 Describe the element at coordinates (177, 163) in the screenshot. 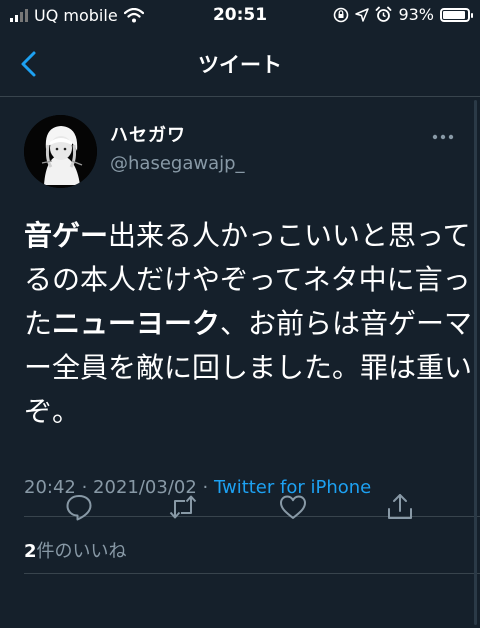

I see `author-handle: @hasegawajp_` at that location.